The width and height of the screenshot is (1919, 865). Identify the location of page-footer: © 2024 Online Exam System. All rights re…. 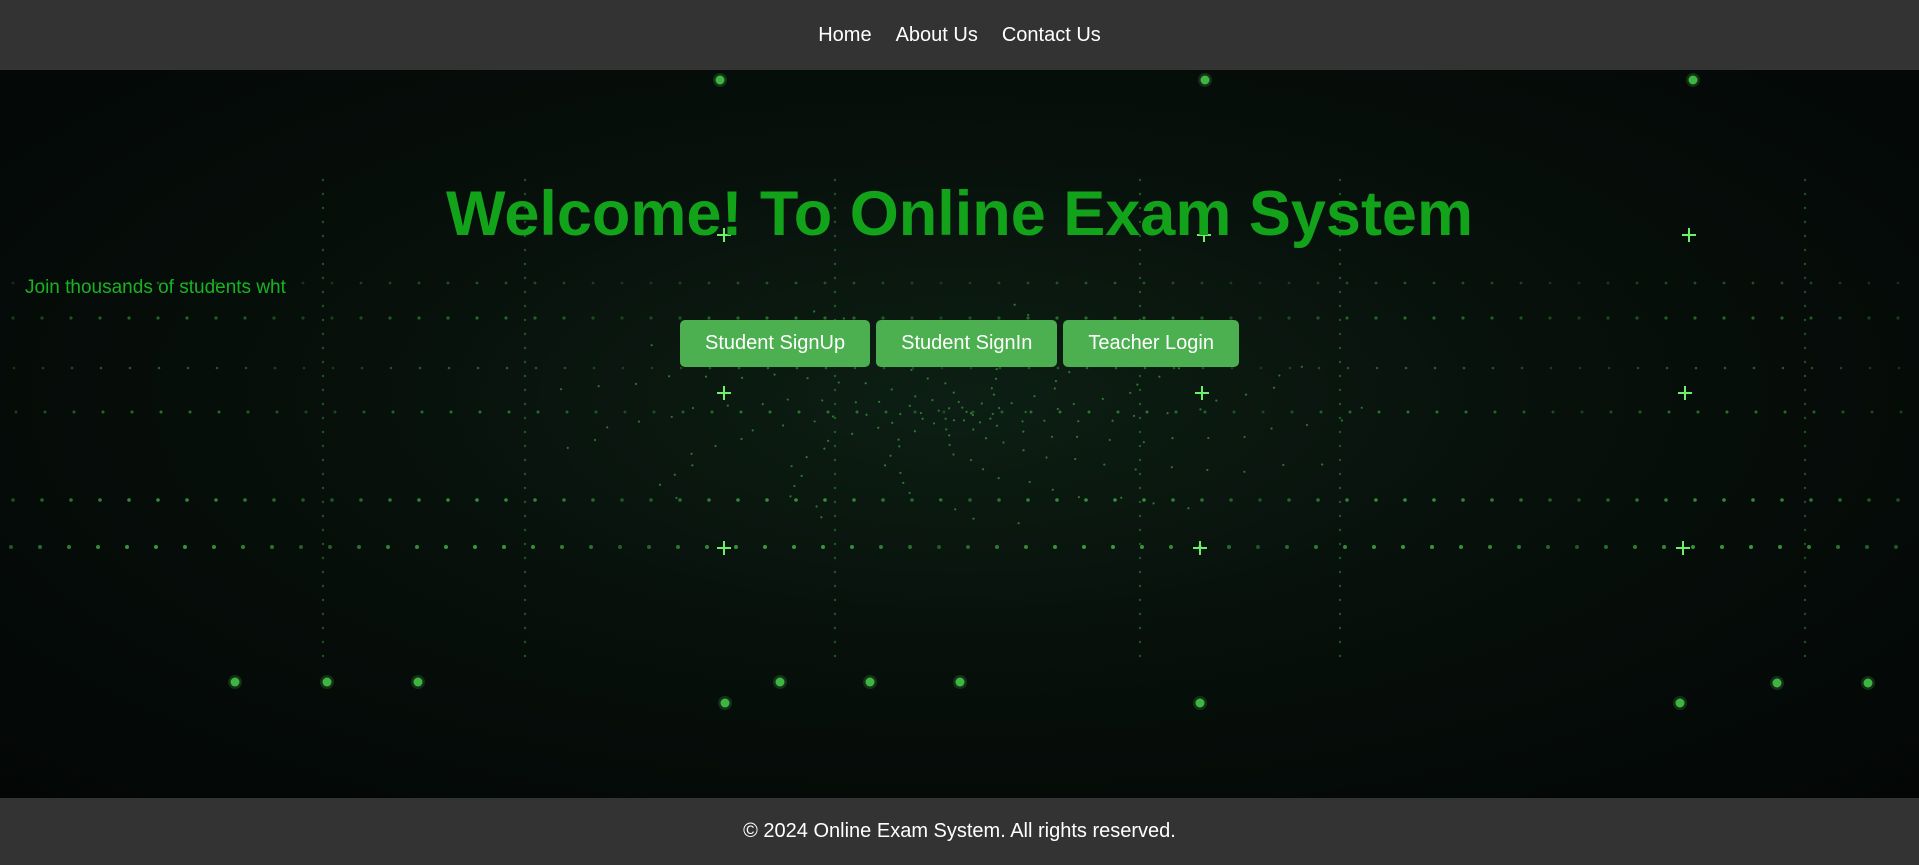
(959, 831).